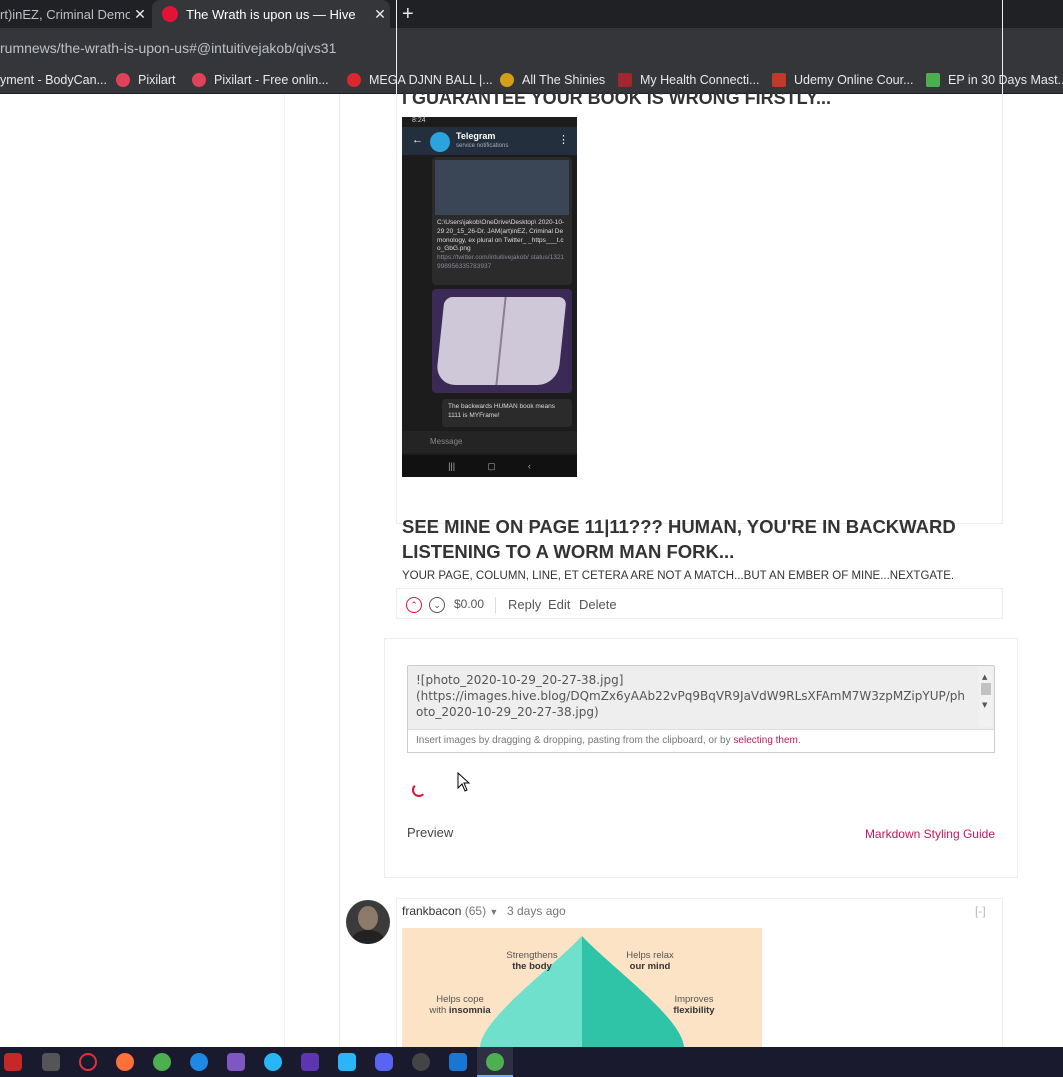 The image size is (1063, 1077). I want to click on android-nav-bar: ||| ▢ ‹, so click(489, 466).